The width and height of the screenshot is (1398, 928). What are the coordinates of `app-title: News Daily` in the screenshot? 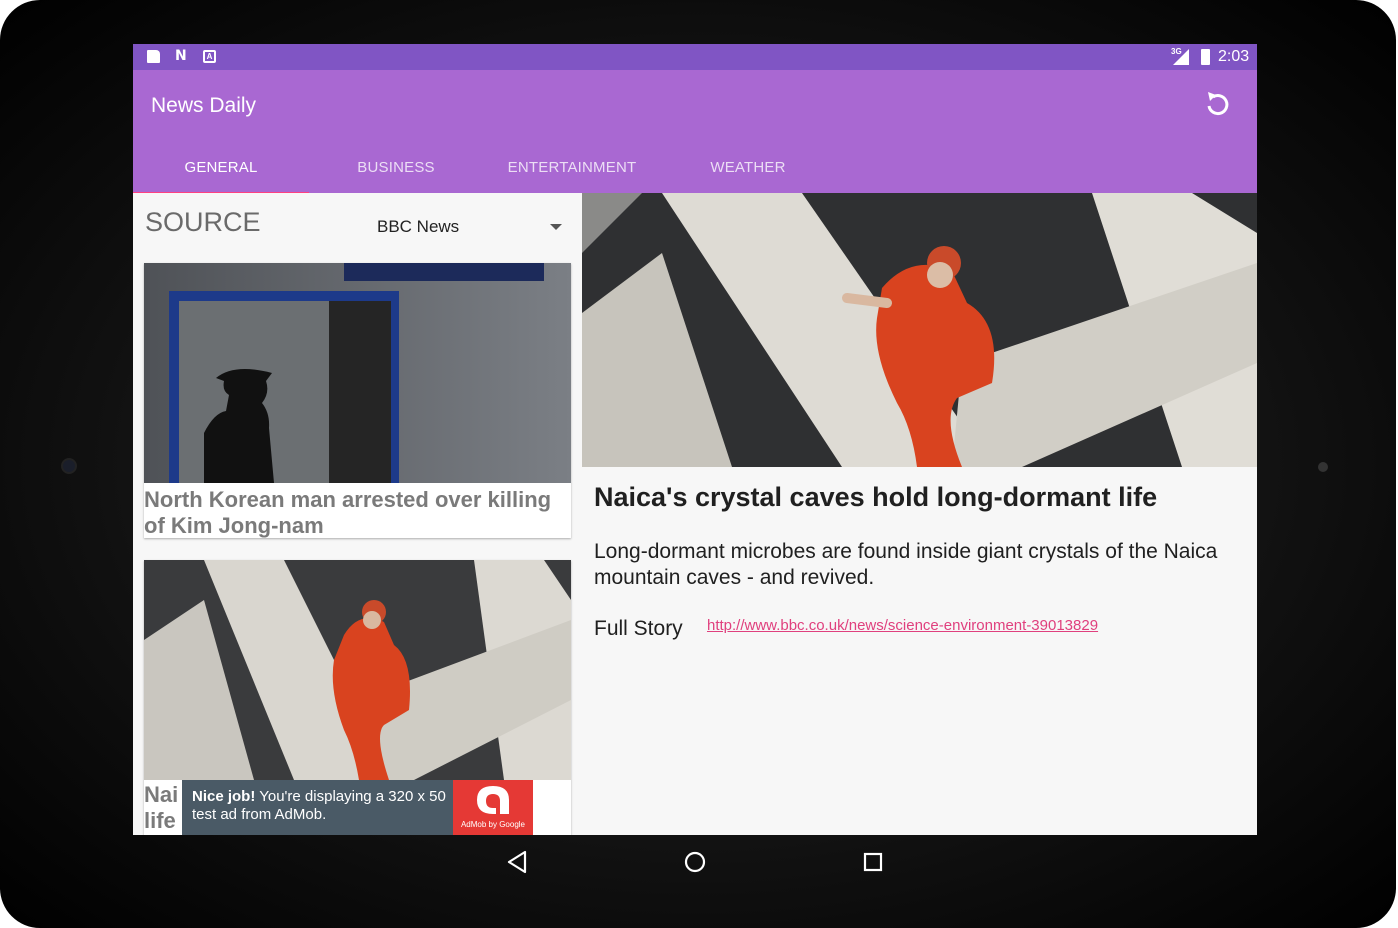 It's located at (204, 105).